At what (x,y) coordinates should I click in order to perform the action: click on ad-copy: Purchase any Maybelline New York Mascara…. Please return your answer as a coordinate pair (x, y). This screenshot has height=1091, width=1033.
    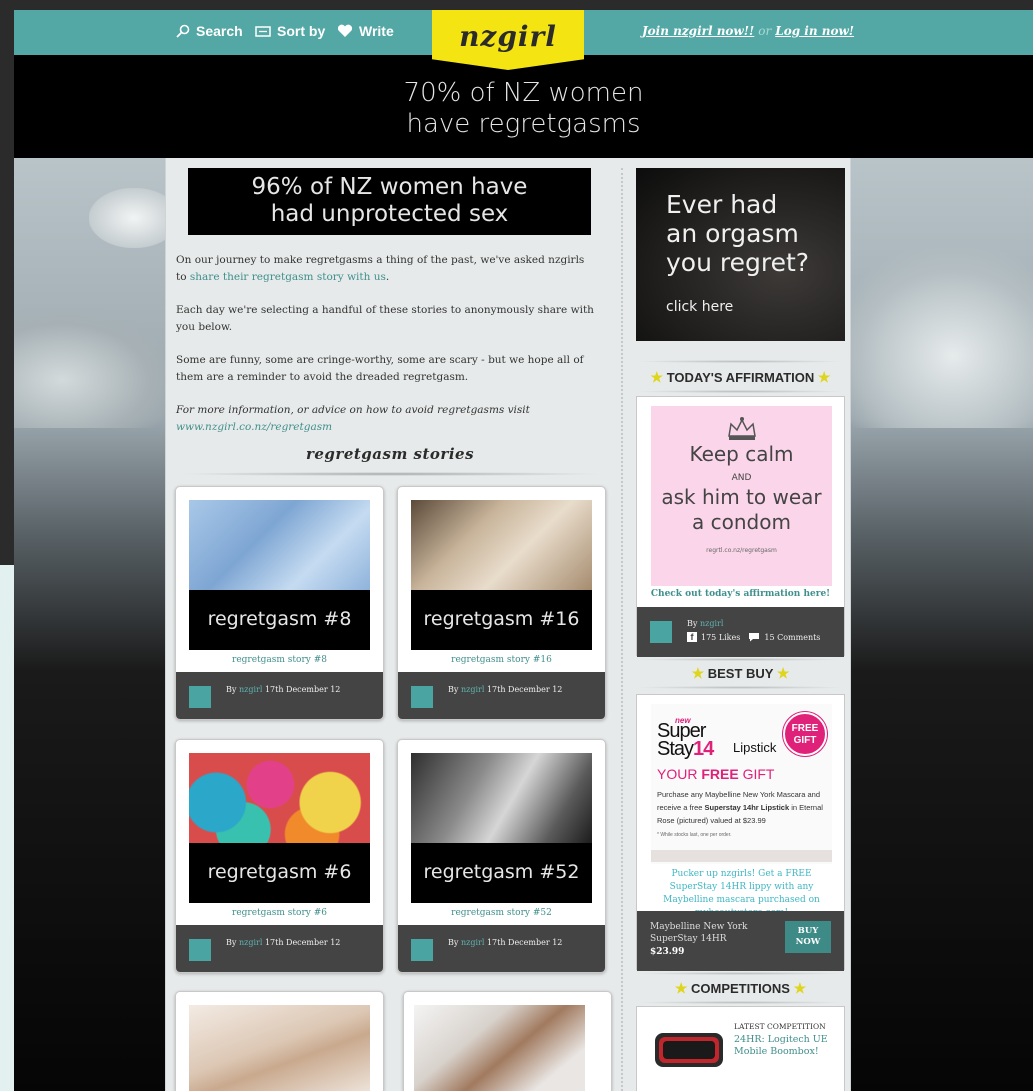
    Looking at the image, I should click on (743, 807).